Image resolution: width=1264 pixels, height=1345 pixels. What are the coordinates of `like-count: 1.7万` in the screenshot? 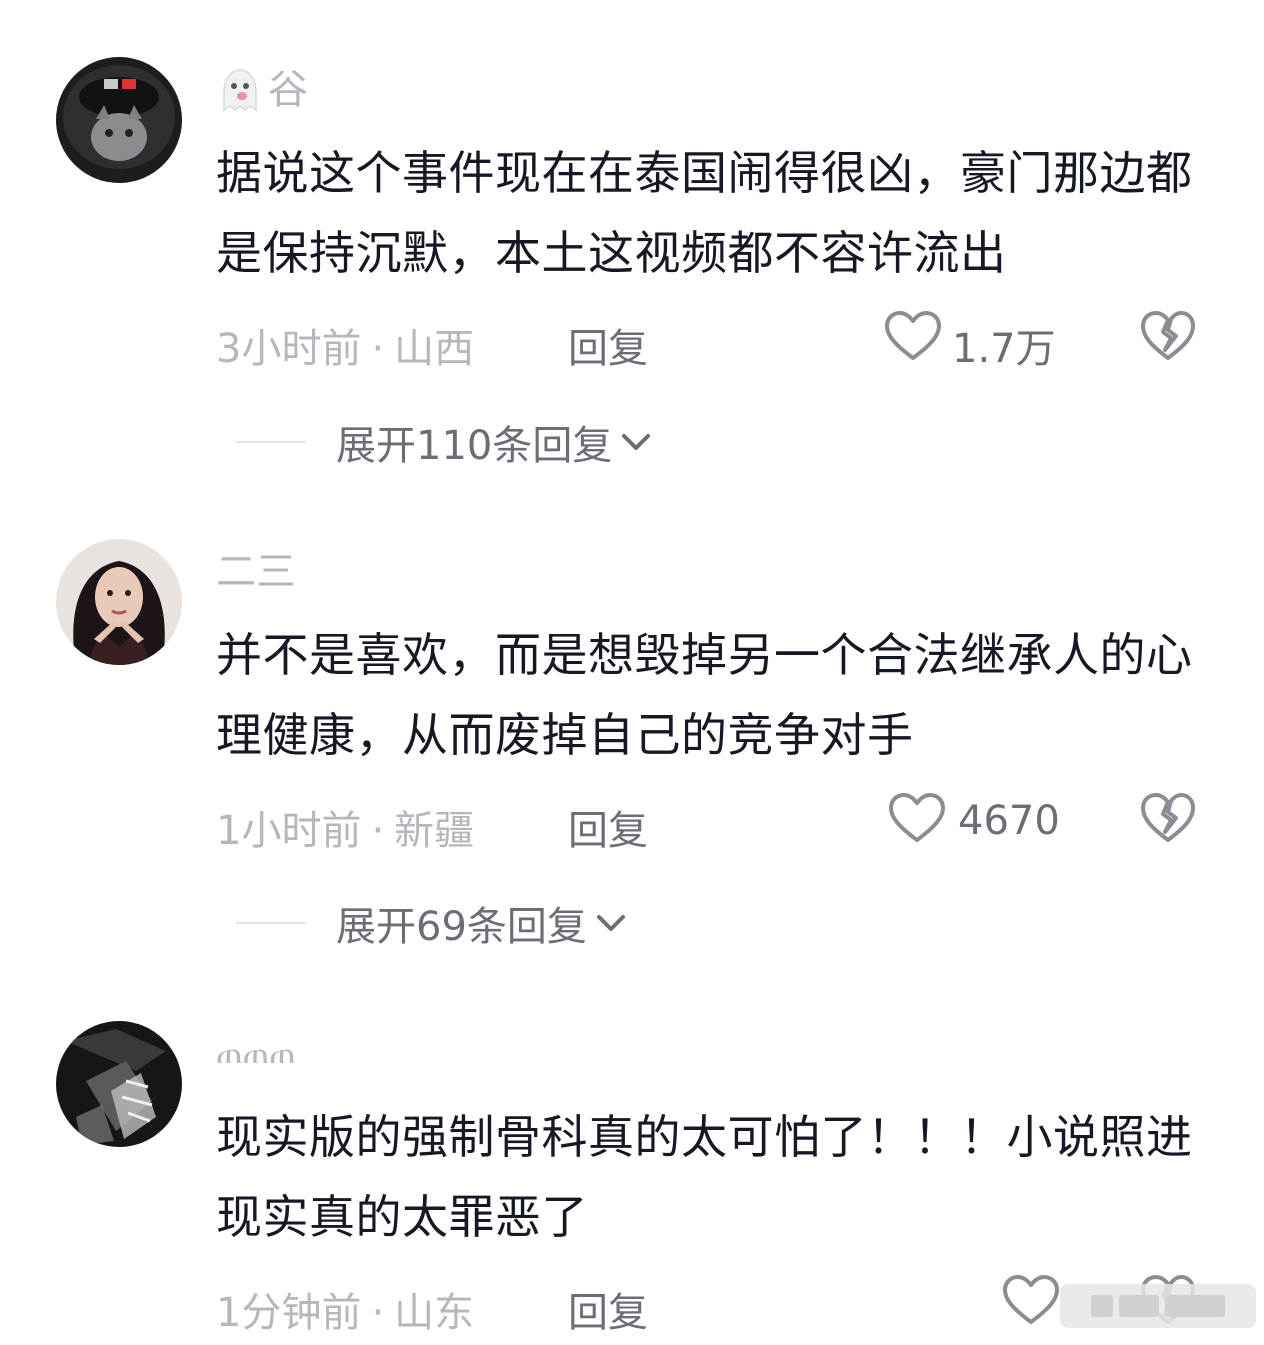 It's located at (1004, 349).